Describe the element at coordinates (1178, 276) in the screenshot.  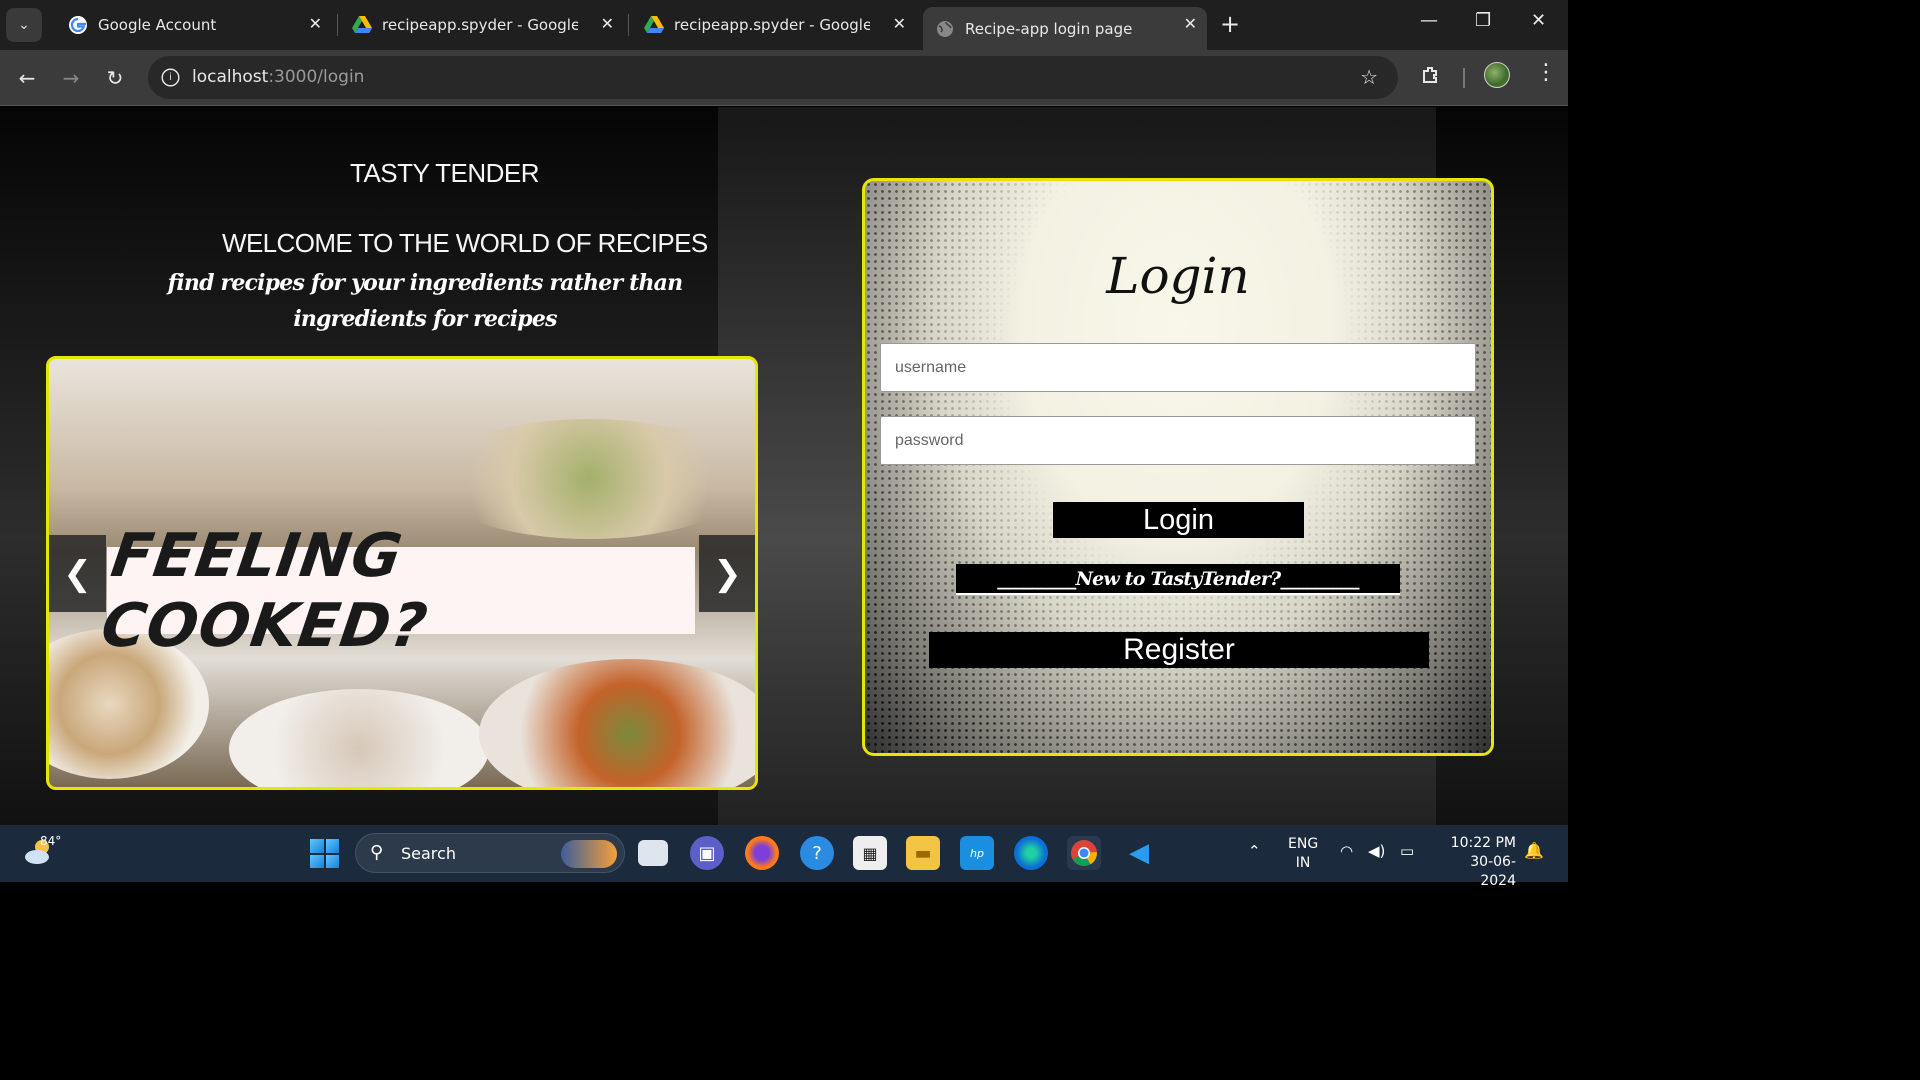
I see `login-heading: Login` at that location.